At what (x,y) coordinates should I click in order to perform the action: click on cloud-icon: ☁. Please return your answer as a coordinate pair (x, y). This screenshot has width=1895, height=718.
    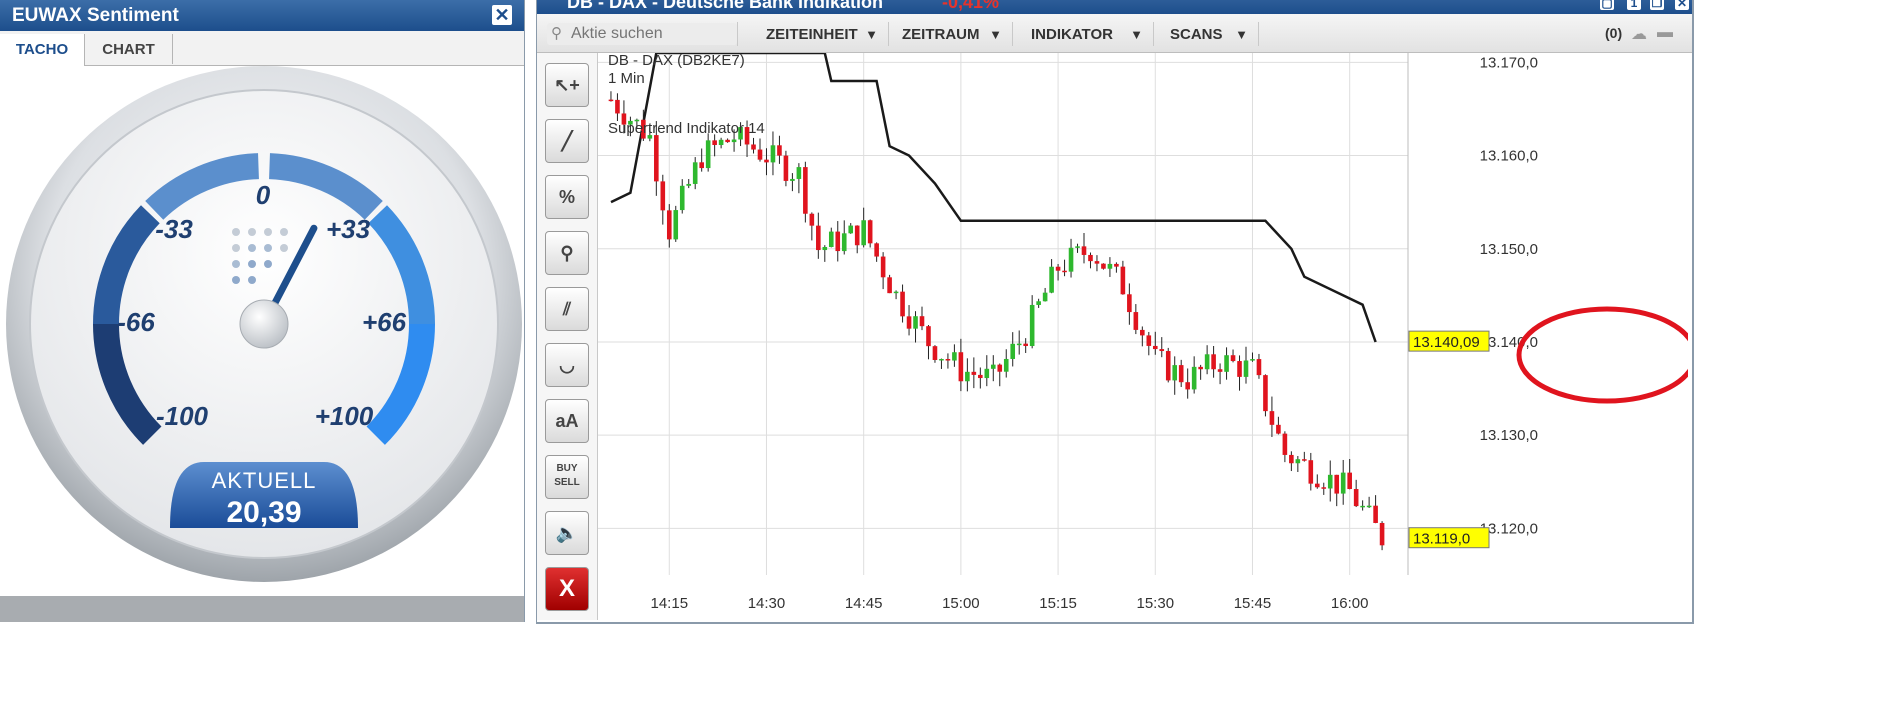
    Looking at the image, I should click on (1639, 34).